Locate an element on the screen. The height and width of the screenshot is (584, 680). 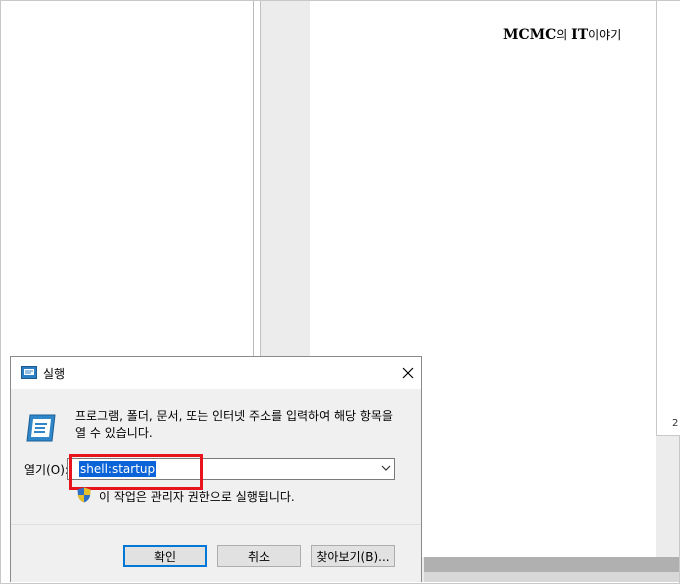
chevron-down-icon is located at coordinates (386, 468).